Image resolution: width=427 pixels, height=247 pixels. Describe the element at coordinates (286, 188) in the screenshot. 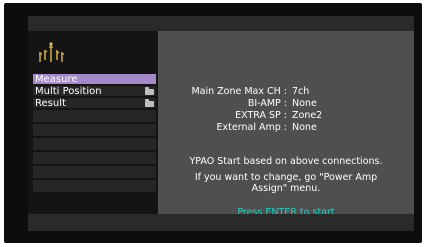

I see `message-line: Assign" menu.` at that location.